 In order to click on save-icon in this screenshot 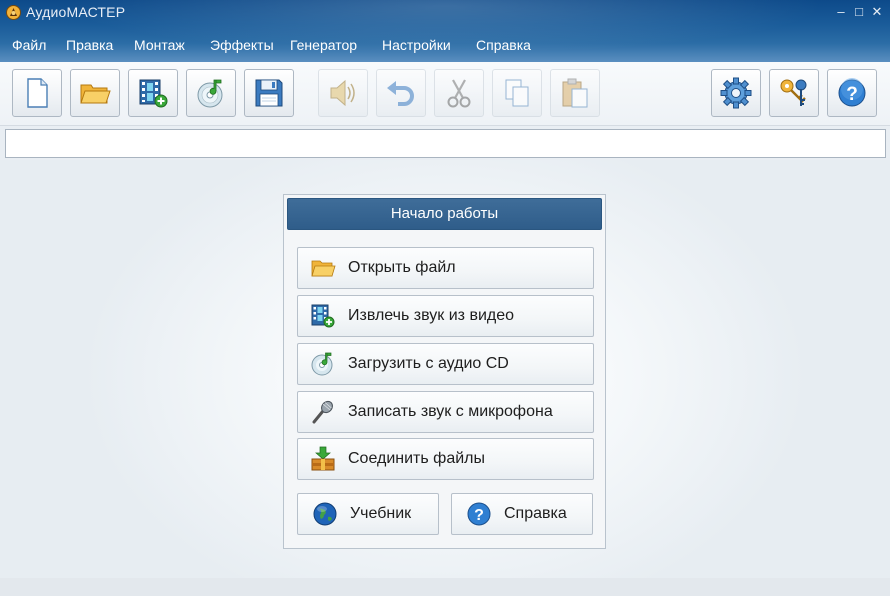, I will do `click(269, 93)`.